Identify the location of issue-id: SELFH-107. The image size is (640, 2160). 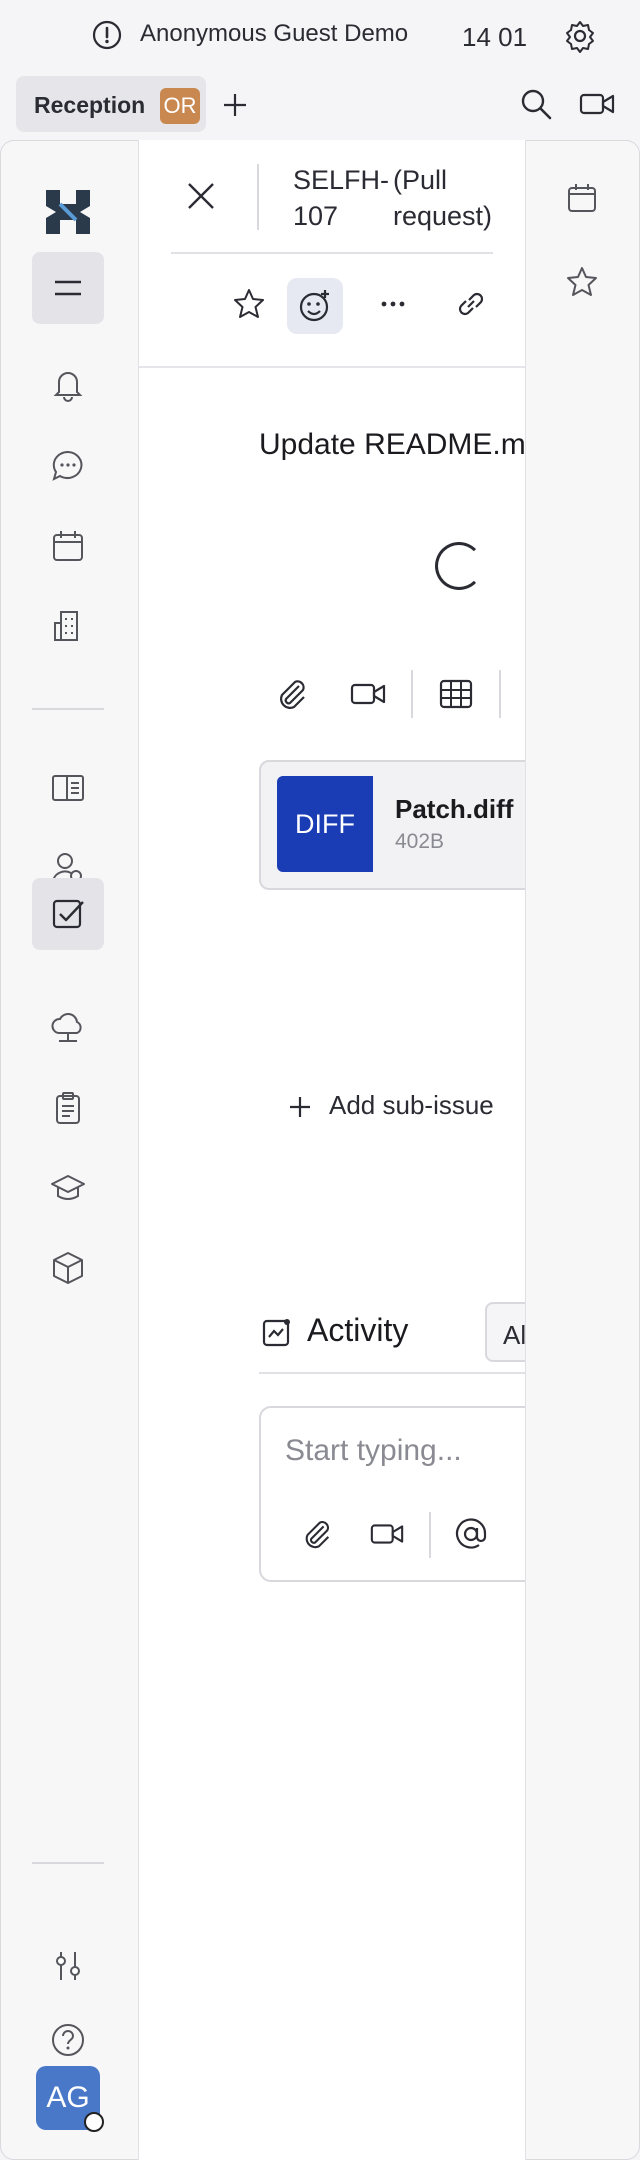
(341, 198).